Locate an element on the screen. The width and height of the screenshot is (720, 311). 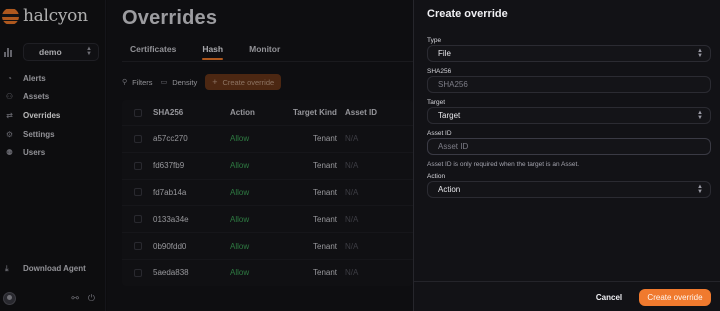
type-select-value: File is located at coordinates (444, 53).